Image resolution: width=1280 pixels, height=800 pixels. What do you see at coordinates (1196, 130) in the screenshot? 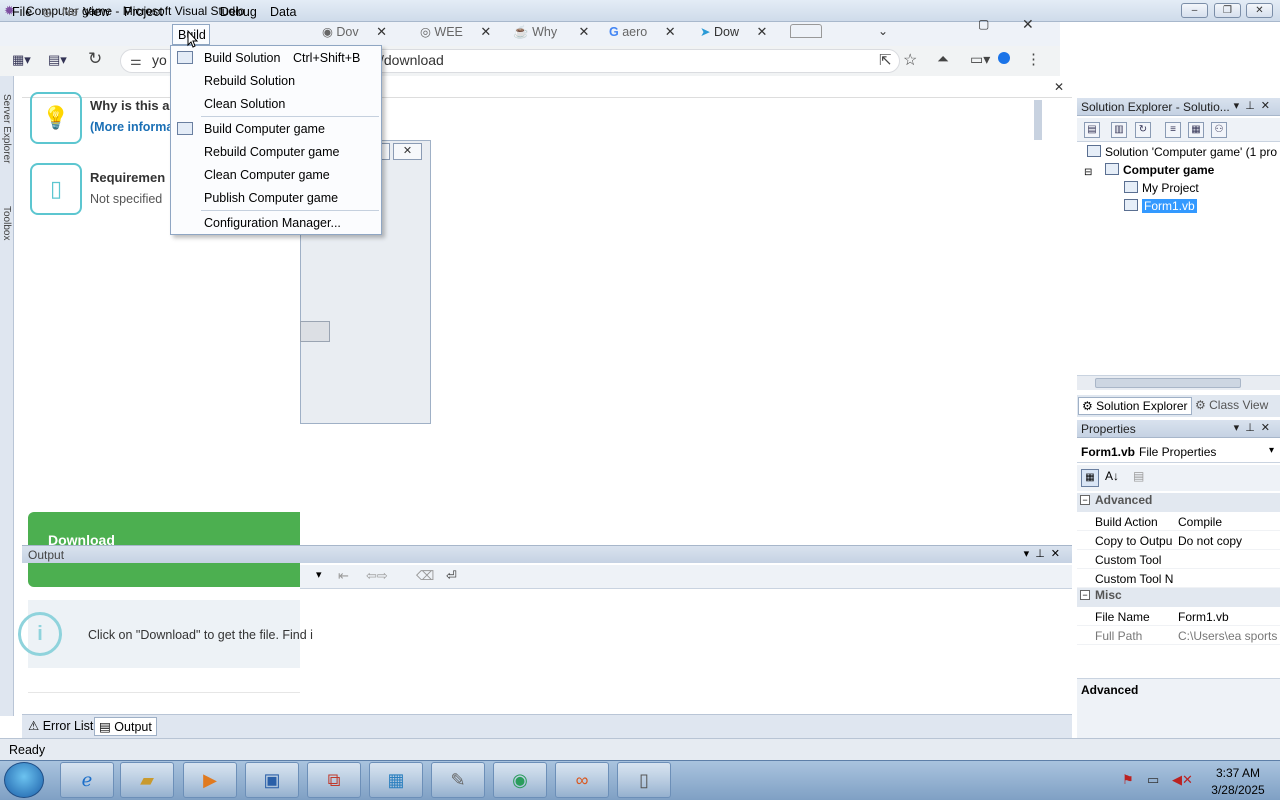
I see `view-designer-icon: ▦` at bounding box center [1196, 130].